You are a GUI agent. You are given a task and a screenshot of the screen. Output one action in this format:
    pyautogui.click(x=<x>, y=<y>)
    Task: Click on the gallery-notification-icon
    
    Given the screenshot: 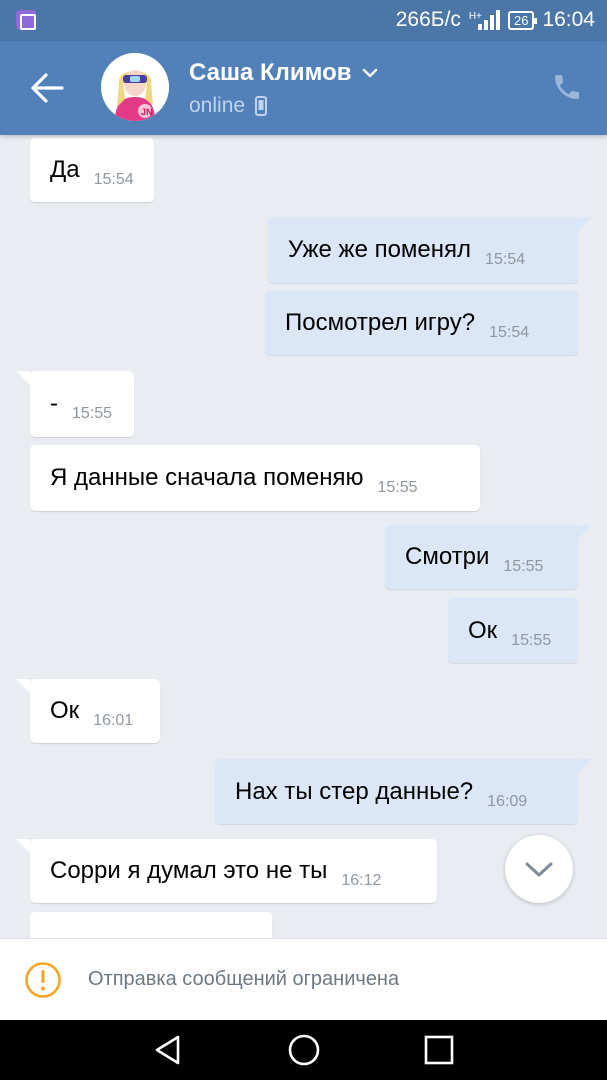 What is the action you would take?
    pyautogui.click(x=26, y=20)
    